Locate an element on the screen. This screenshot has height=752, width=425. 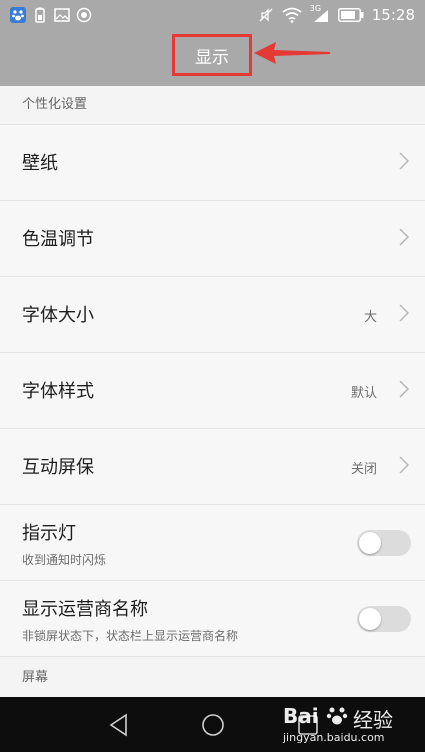
red-arrow-annotation is located at coordinates (292, 53).